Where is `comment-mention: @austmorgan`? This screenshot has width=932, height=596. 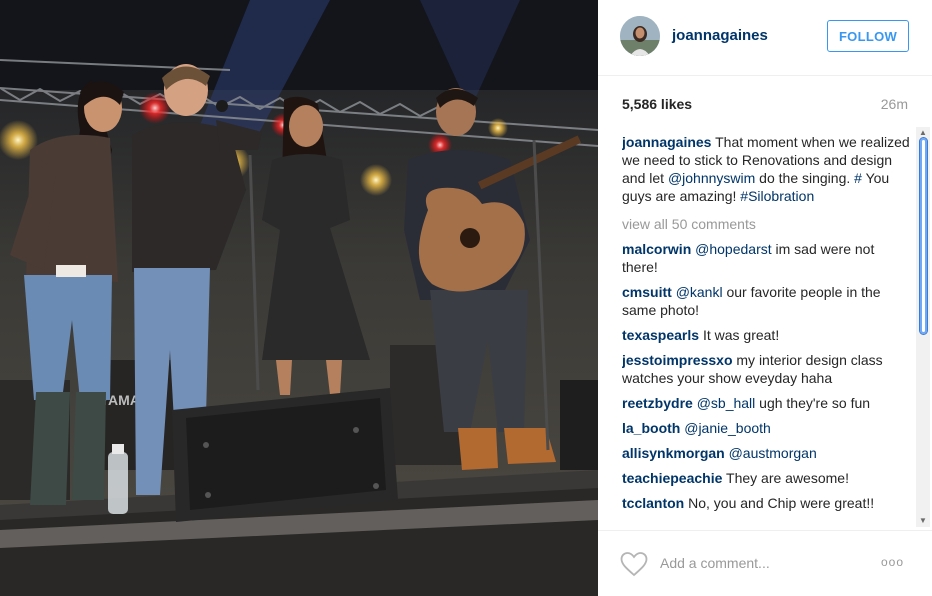
comment-mention: @austmorgan is located at coordinates (773, 453).